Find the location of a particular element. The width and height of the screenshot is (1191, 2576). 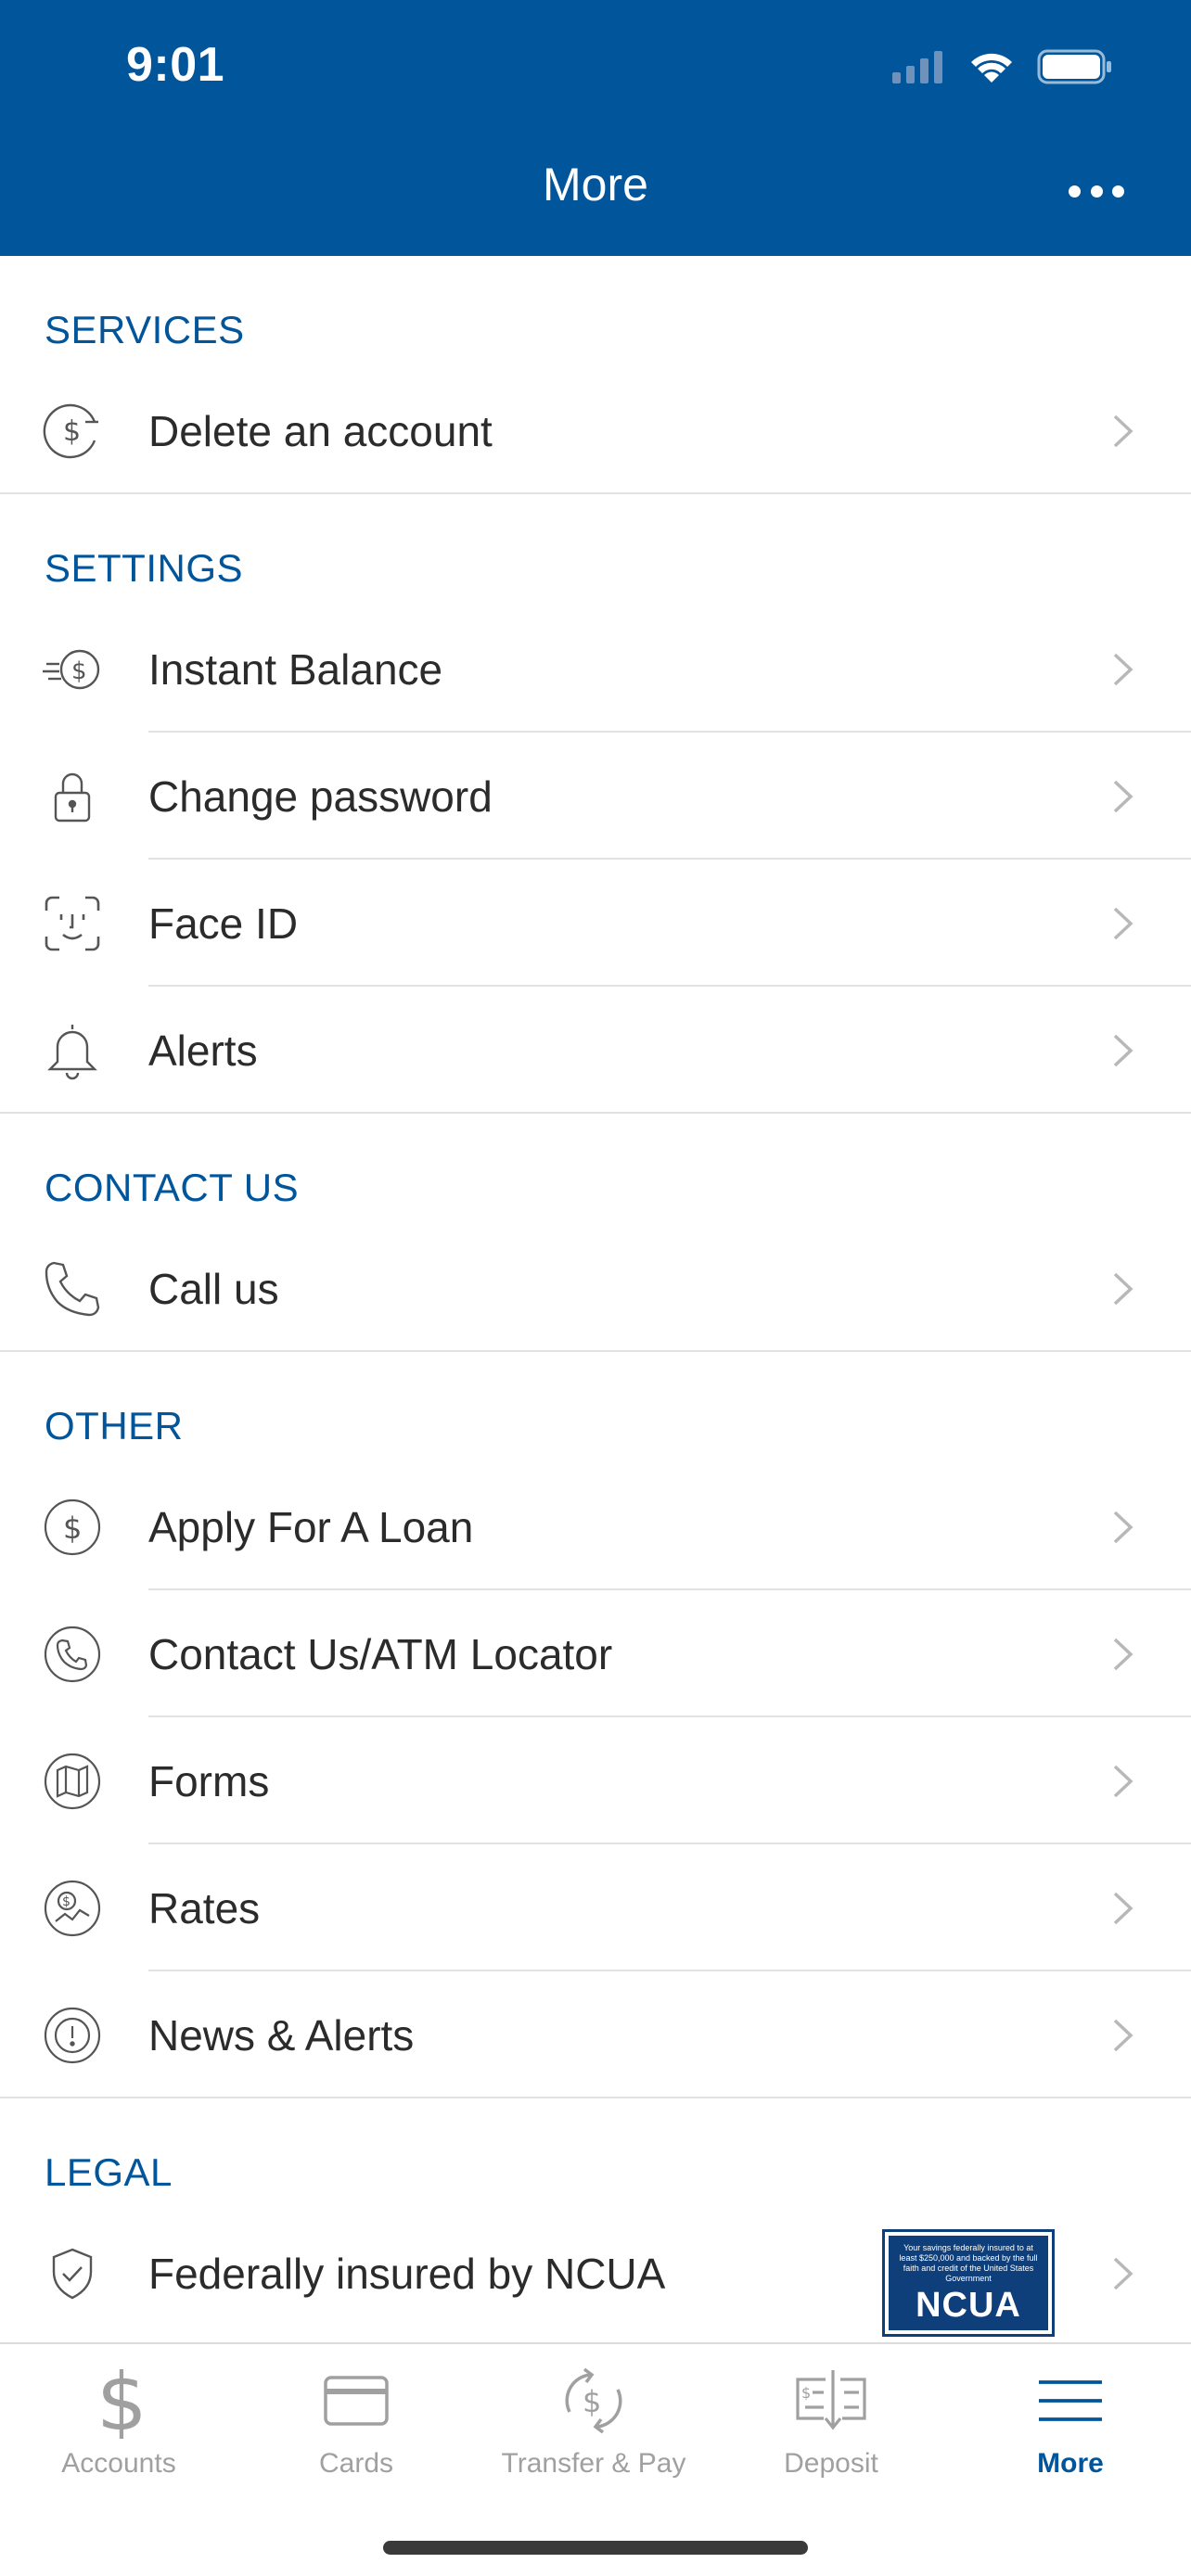

ncua-badge-logo: NCUA is located at coordinates (969, 2305).